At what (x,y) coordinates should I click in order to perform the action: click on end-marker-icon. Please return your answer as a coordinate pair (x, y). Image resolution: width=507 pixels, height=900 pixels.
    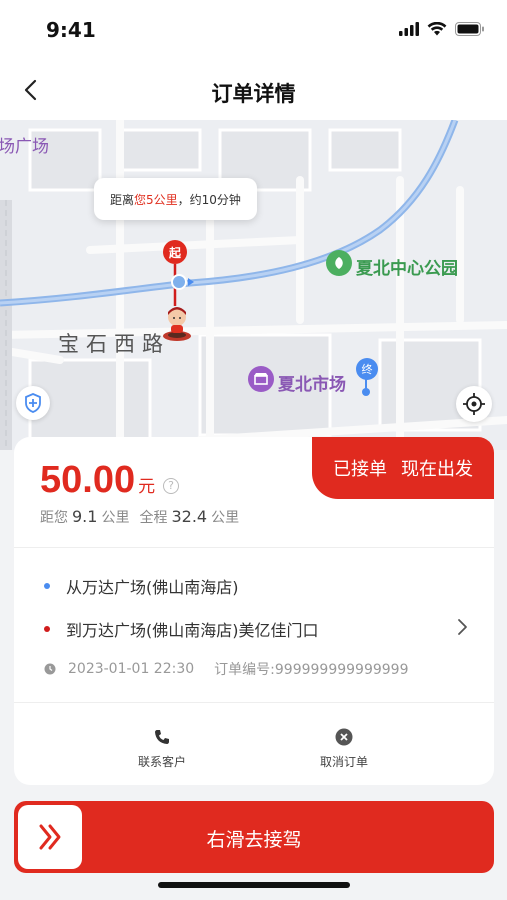
    Looking at the image, I should click on (366, 387).